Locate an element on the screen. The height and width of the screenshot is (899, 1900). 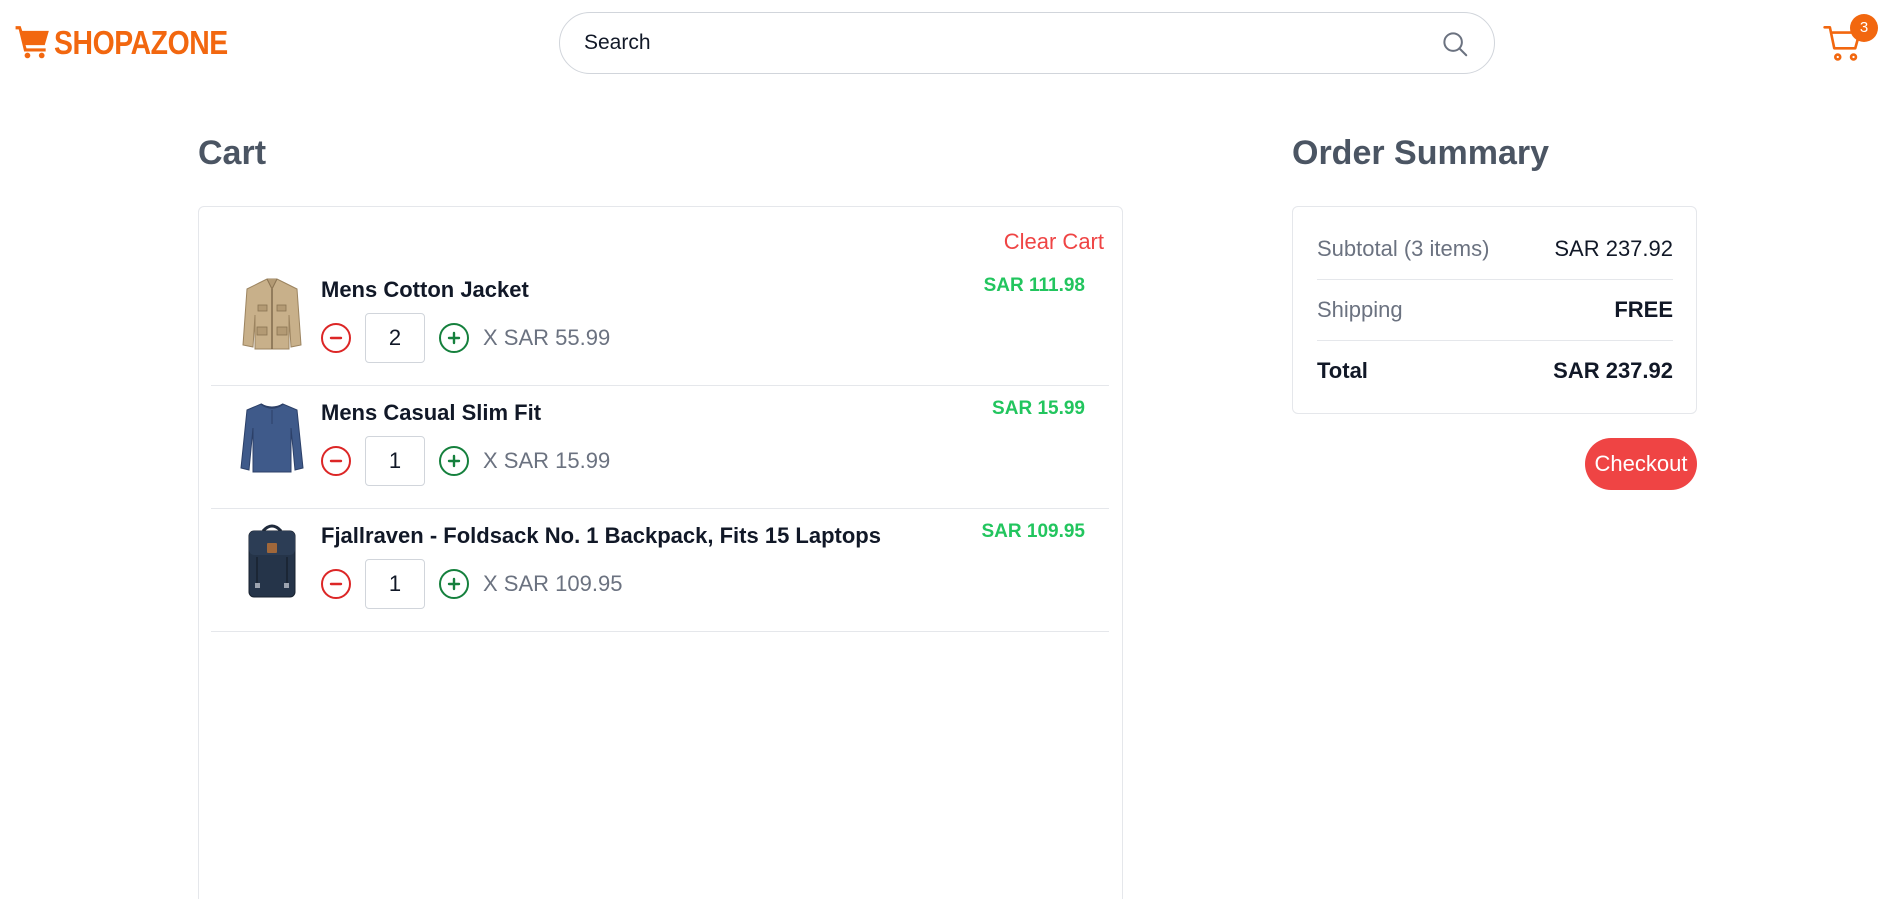
cart-count-badge: 3 is located at coordinates (1864, 28).